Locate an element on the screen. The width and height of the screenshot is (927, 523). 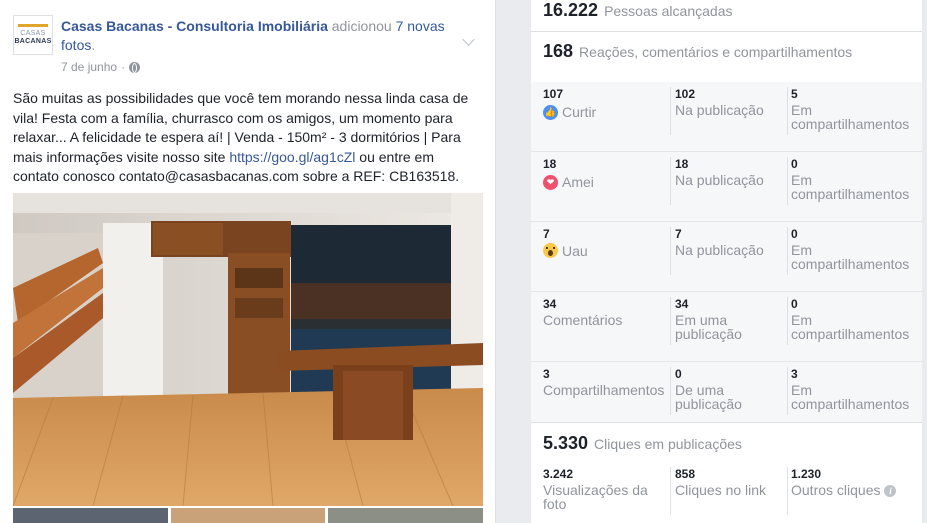
post-value: 0 is located at coordinates (678, 374).